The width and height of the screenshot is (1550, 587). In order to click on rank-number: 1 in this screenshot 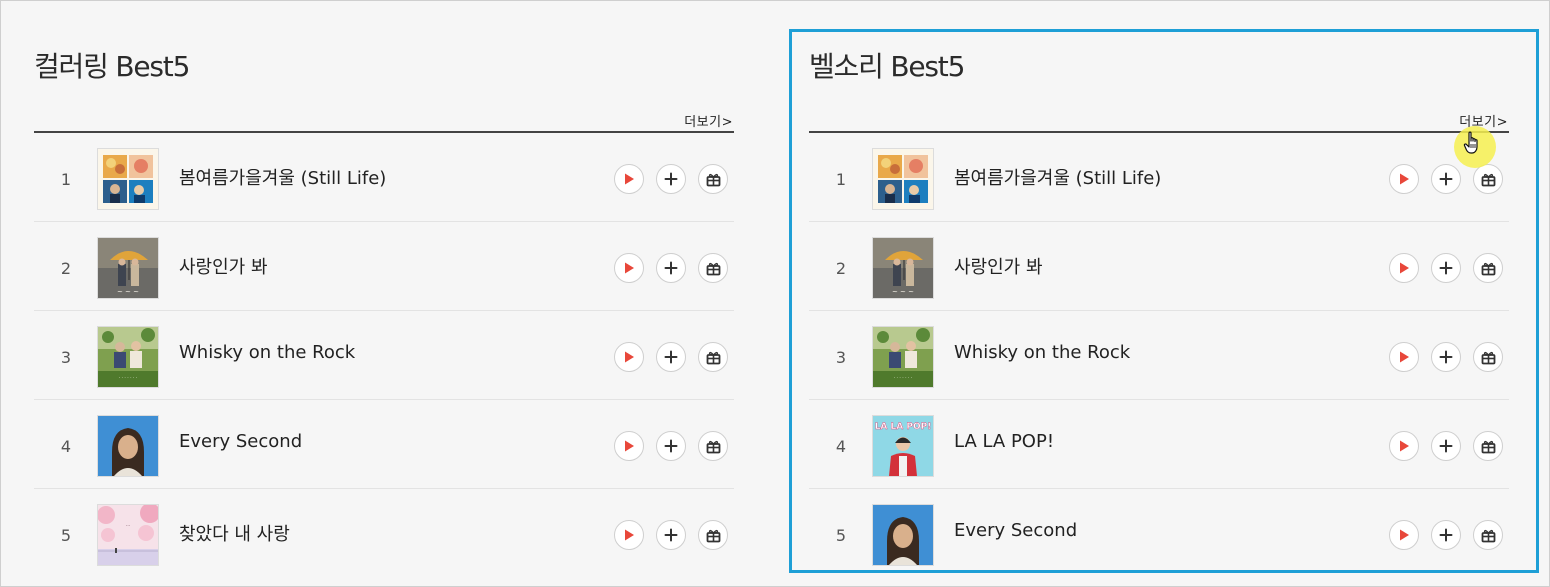, I will do `click(66, 179)`.